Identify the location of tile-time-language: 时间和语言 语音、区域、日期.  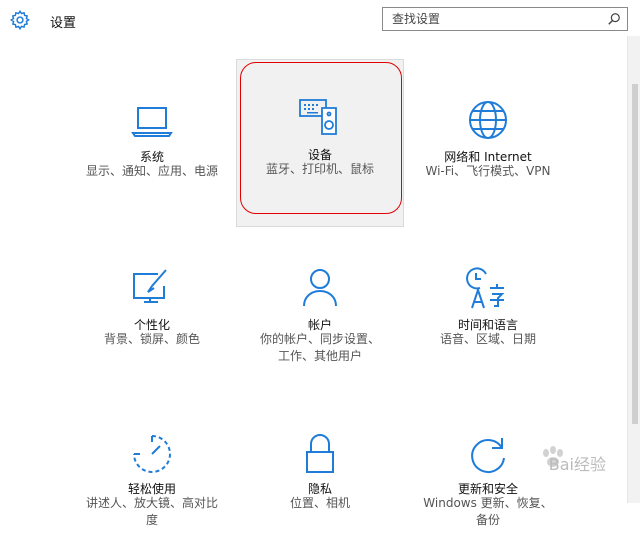
(488, 310).